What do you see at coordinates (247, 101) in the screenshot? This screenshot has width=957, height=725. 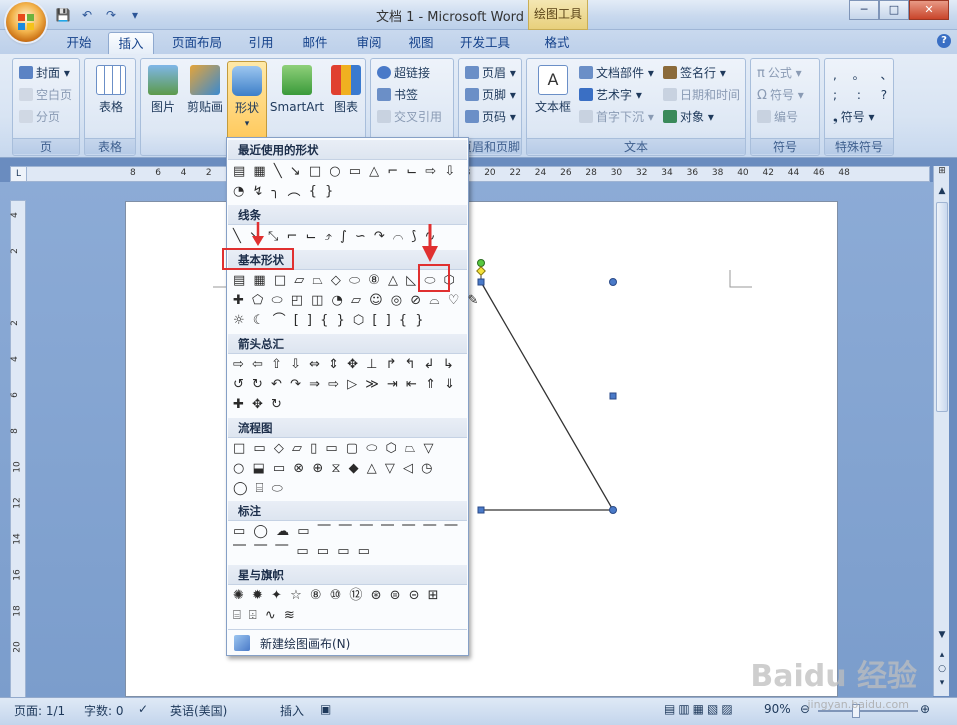 I see `shapes-button: 形状 ▾` at bounding box center [247, 101].